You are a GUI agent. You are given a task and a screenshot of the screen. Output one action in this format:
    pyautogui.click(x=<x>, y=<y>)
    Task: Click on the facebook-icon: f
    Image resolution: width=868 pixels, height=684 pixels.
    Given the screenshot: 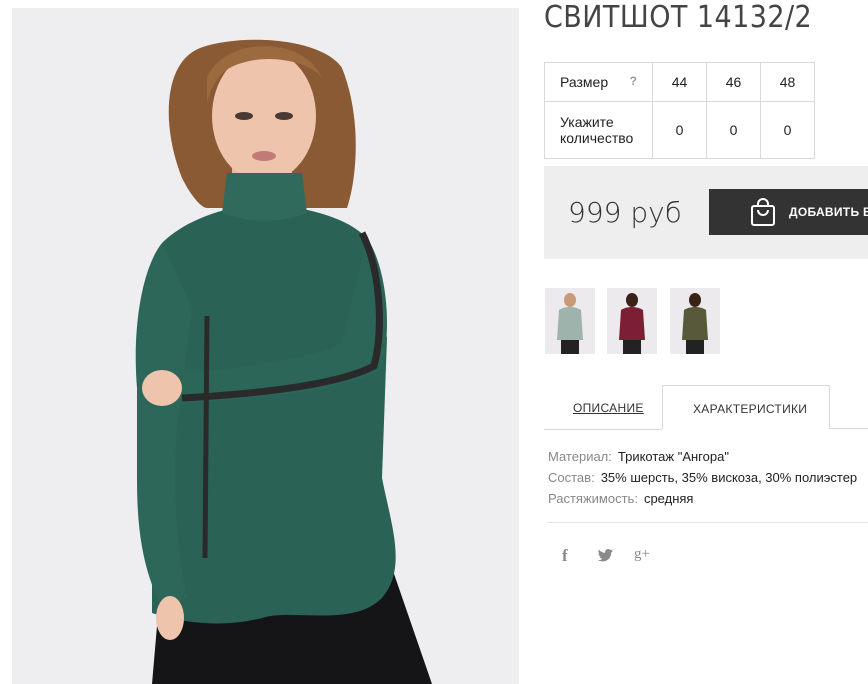 What is the action you would take?
    pyautogui.click(x=565, y=556)
    